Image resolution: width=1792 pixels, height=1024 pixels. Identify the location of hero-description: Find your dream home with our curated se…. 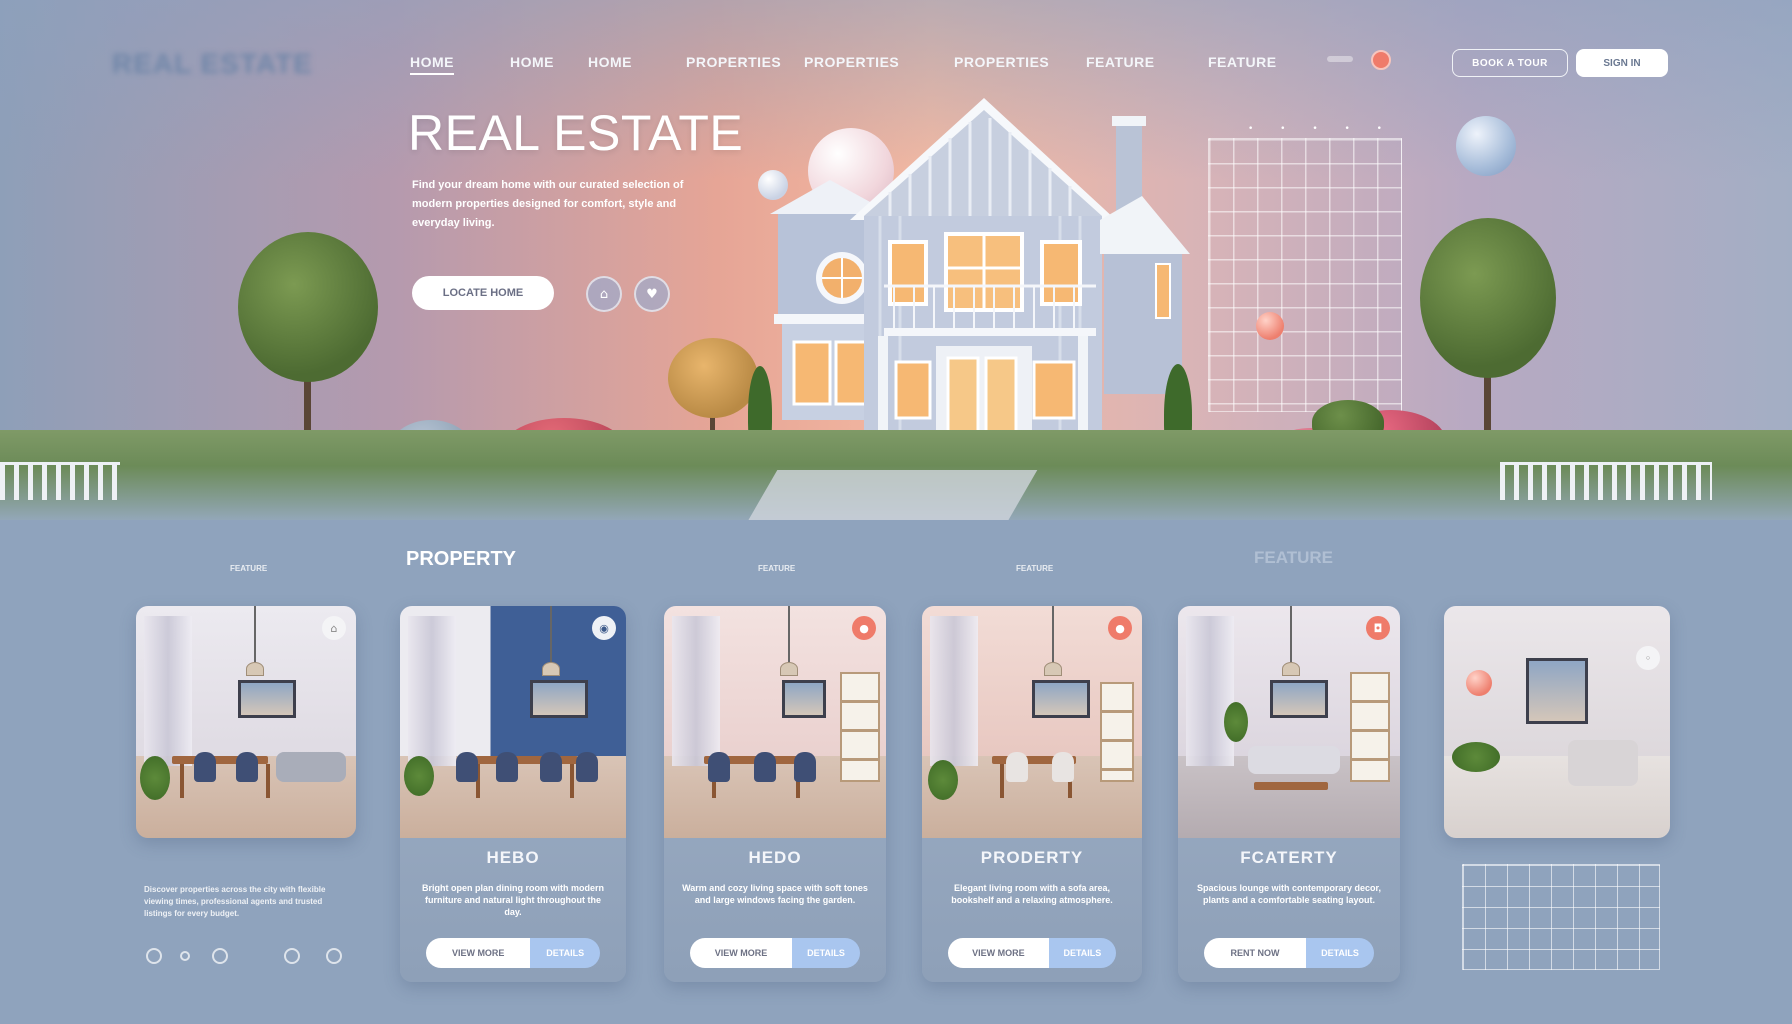
(548, 204).